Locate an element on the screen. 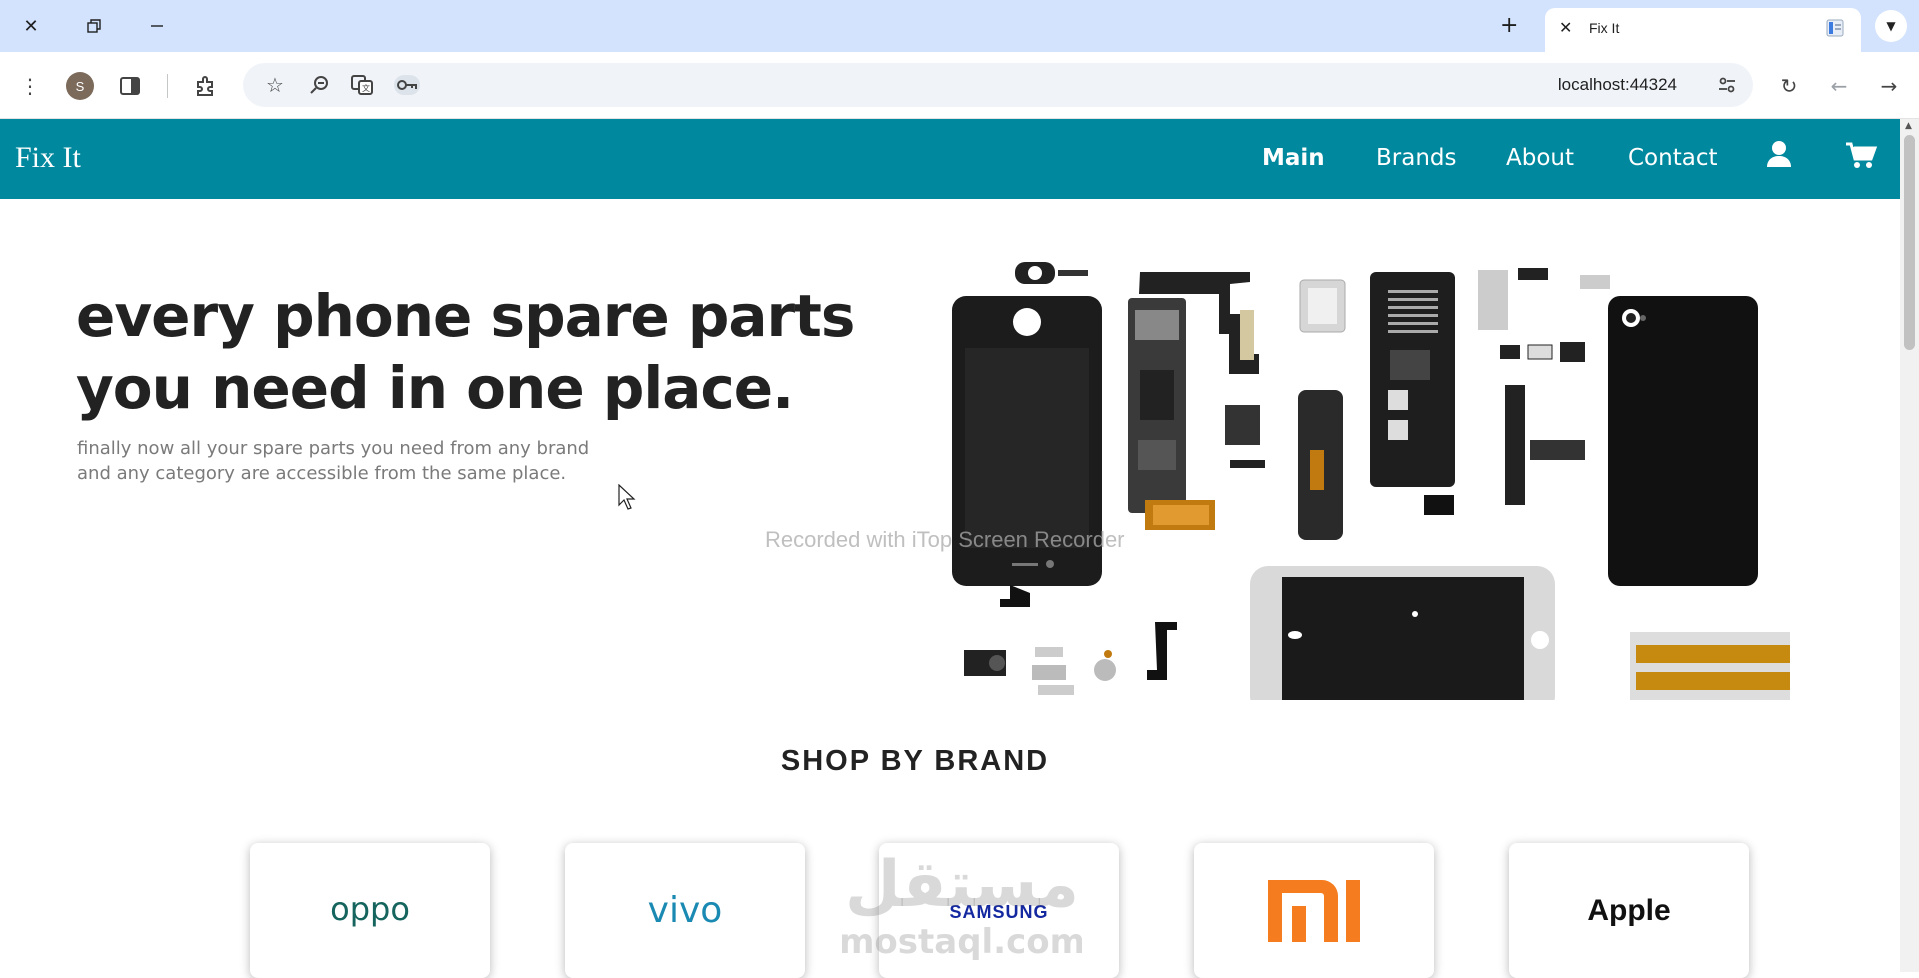 This screenshot has height=978, width=1919. page-scrollbar: ▲ is located at coordinates (1909, 545).